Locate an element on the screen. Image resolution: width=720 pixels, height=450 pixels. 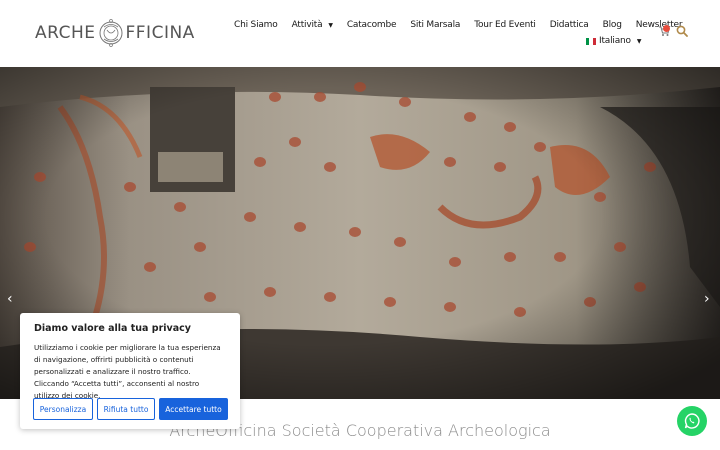
nav-item-attivit-: Attività ▼ is located at coordinates (312, 25).